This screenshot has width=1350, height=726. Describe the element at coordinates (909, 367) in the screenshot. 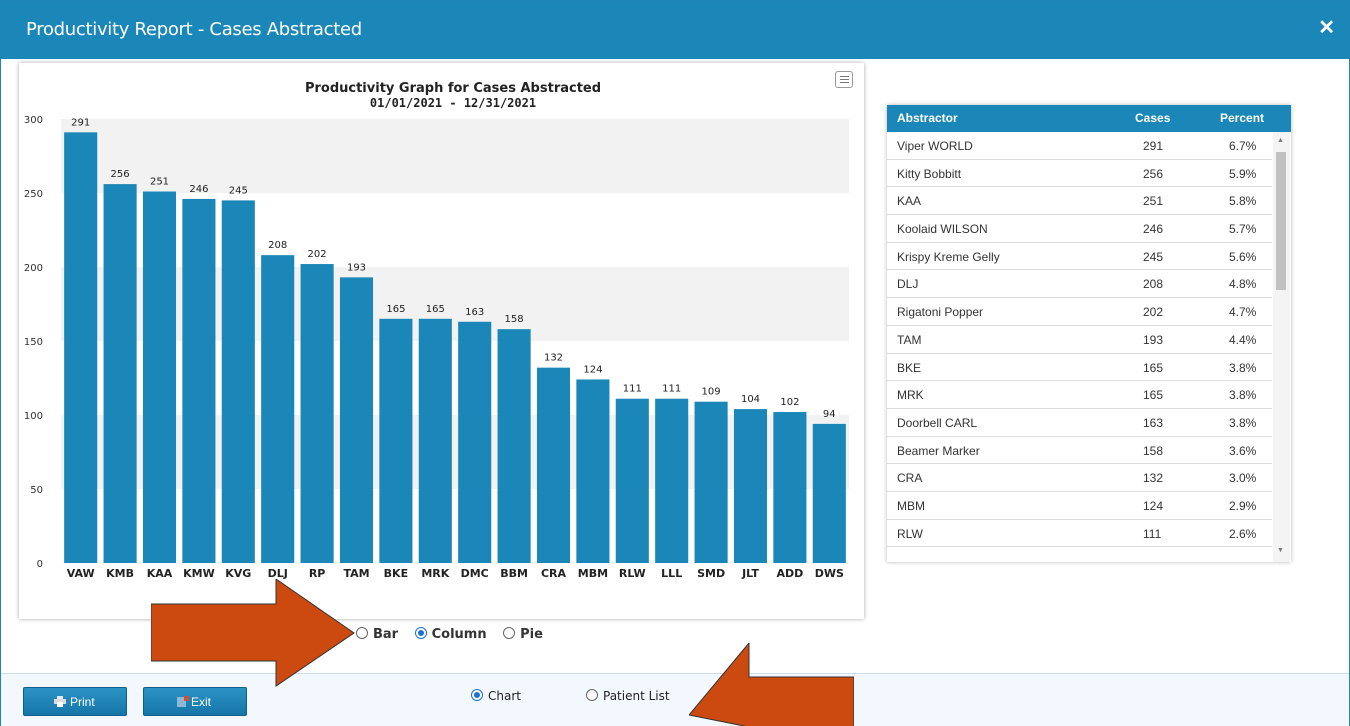

I see `abstractor-name: BKE` at that location.